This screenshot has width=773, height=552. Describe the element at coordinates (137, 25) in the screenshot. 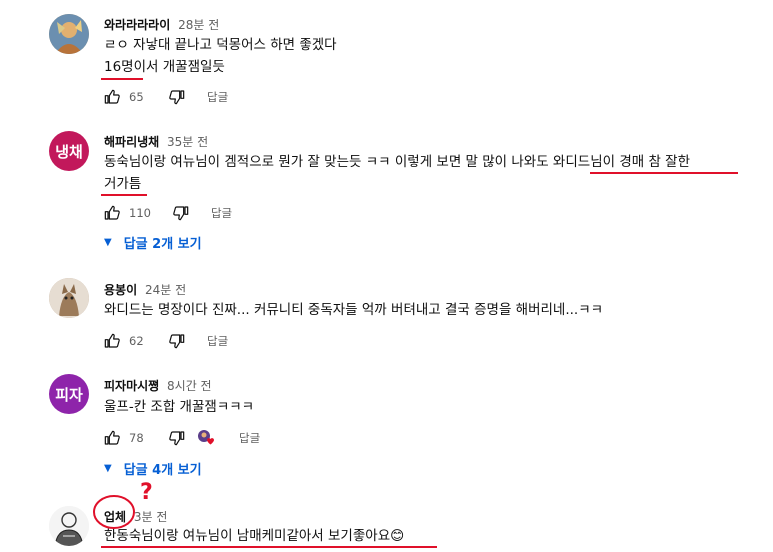

I see `author-name: 와라라라라이` at that location.